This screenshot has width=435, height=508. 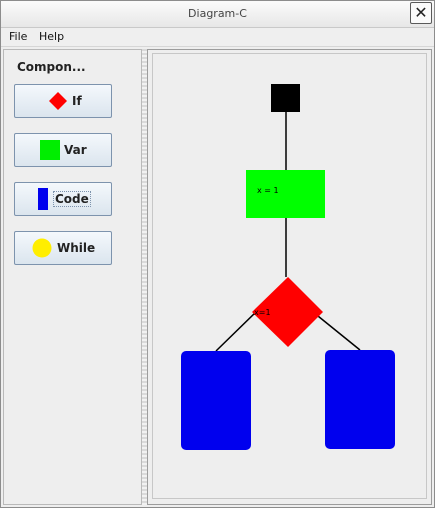 I want to click on code-node-left, so click(x=216, y=400).